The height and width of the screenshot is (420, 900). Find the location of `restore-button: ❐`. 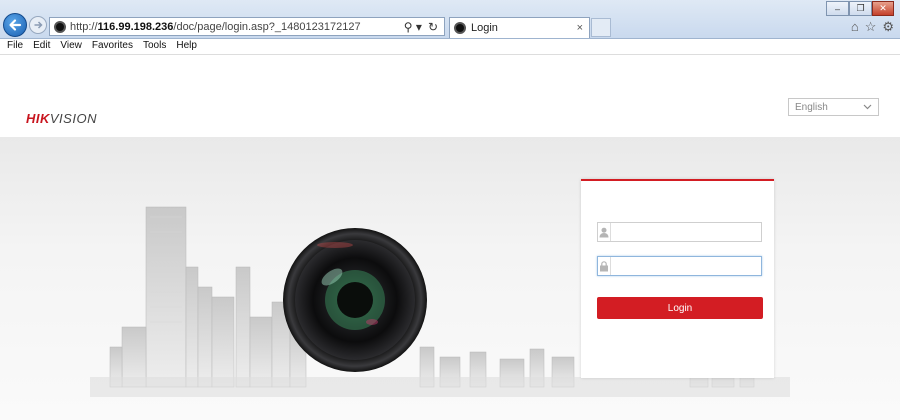

restore-button: ❐ is located at coordinates (860, 8).